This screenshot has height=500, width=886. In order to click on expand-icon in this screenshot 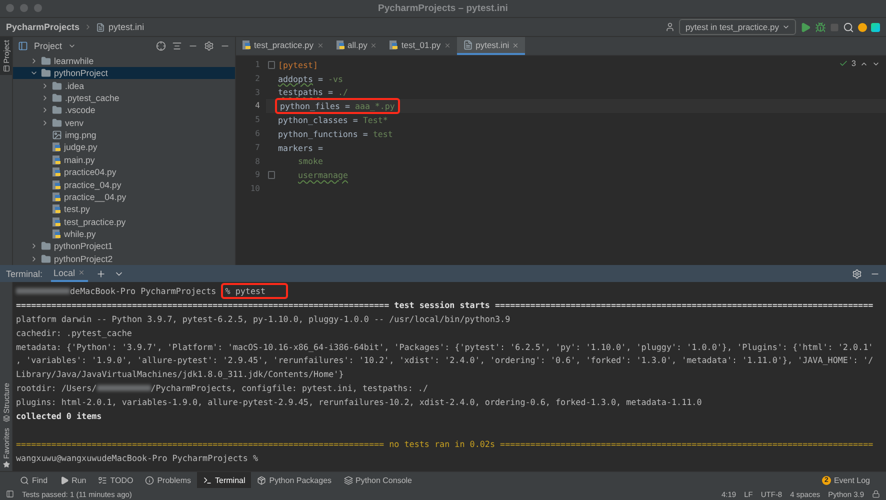, I will do `click(177, 45)`.